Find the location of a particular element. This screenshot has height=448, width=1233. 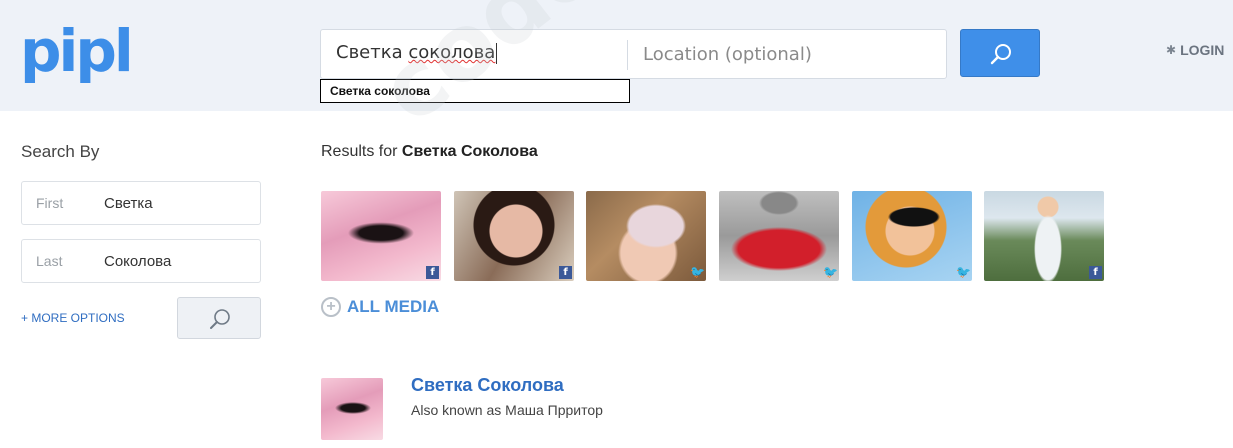

text-caret is located at coordinates (497, 53).